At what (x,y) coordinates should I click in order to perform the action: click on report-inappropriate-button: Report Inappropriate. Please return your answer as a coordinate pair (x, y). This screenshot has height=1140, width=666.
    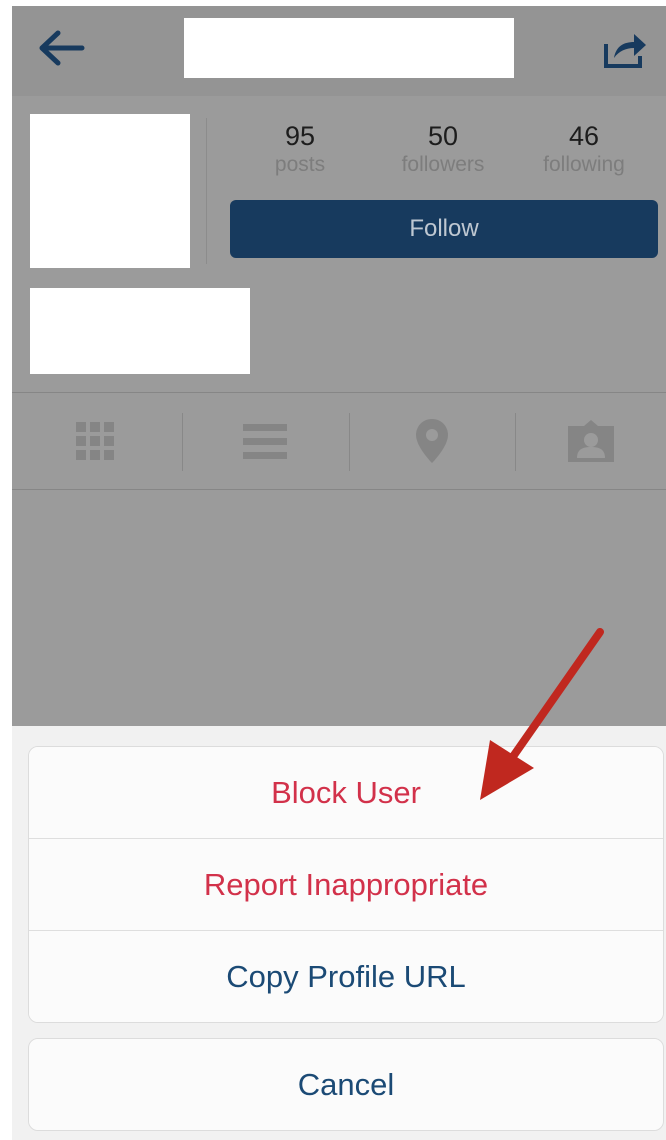
    Looking at the image, I should click on (346, 885).